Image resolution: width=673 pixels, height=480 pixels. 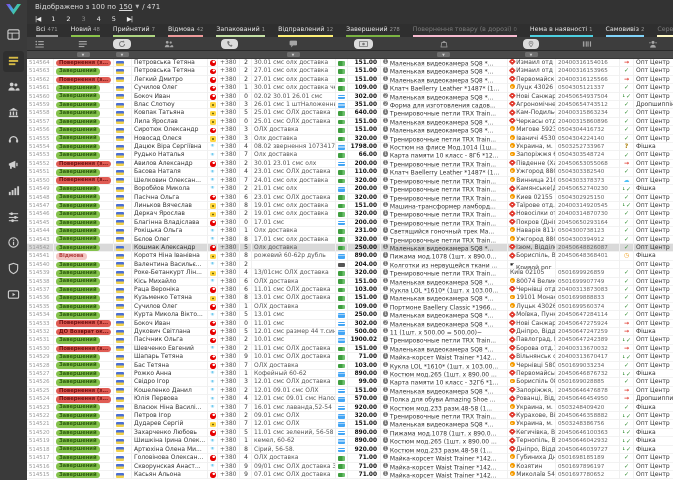 I want to click on tracking-number: 20450648368401, so click(x=587, y=256).